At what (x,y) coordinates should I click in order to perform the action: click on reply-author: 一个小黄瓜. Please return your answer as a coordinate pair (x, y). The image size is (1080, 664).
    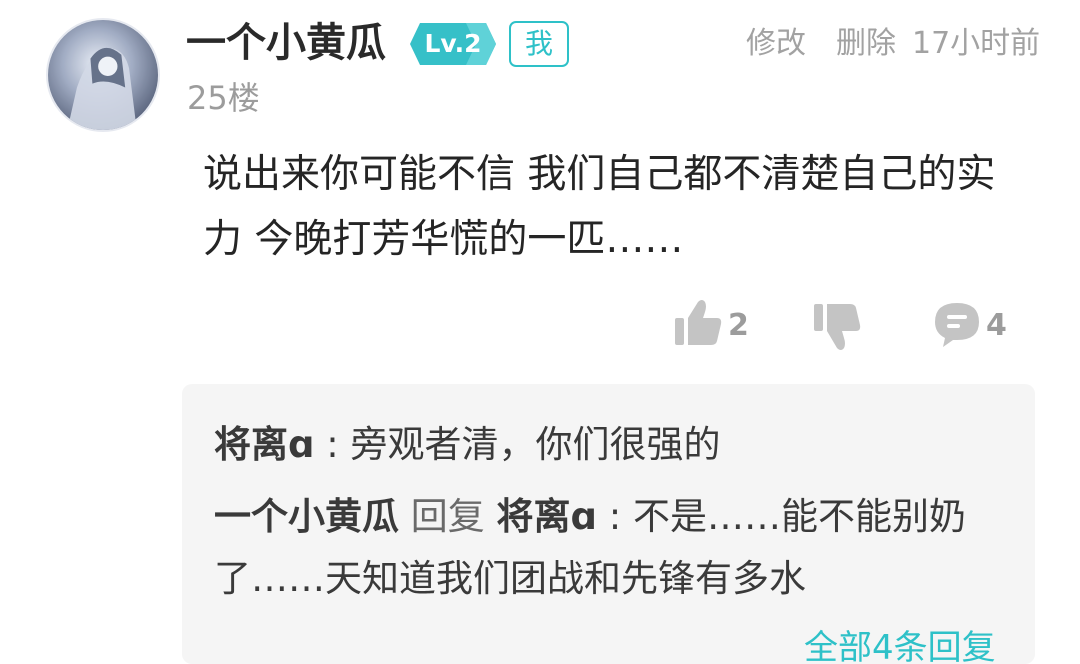
    Looking at the image, I should click on (306, 516).